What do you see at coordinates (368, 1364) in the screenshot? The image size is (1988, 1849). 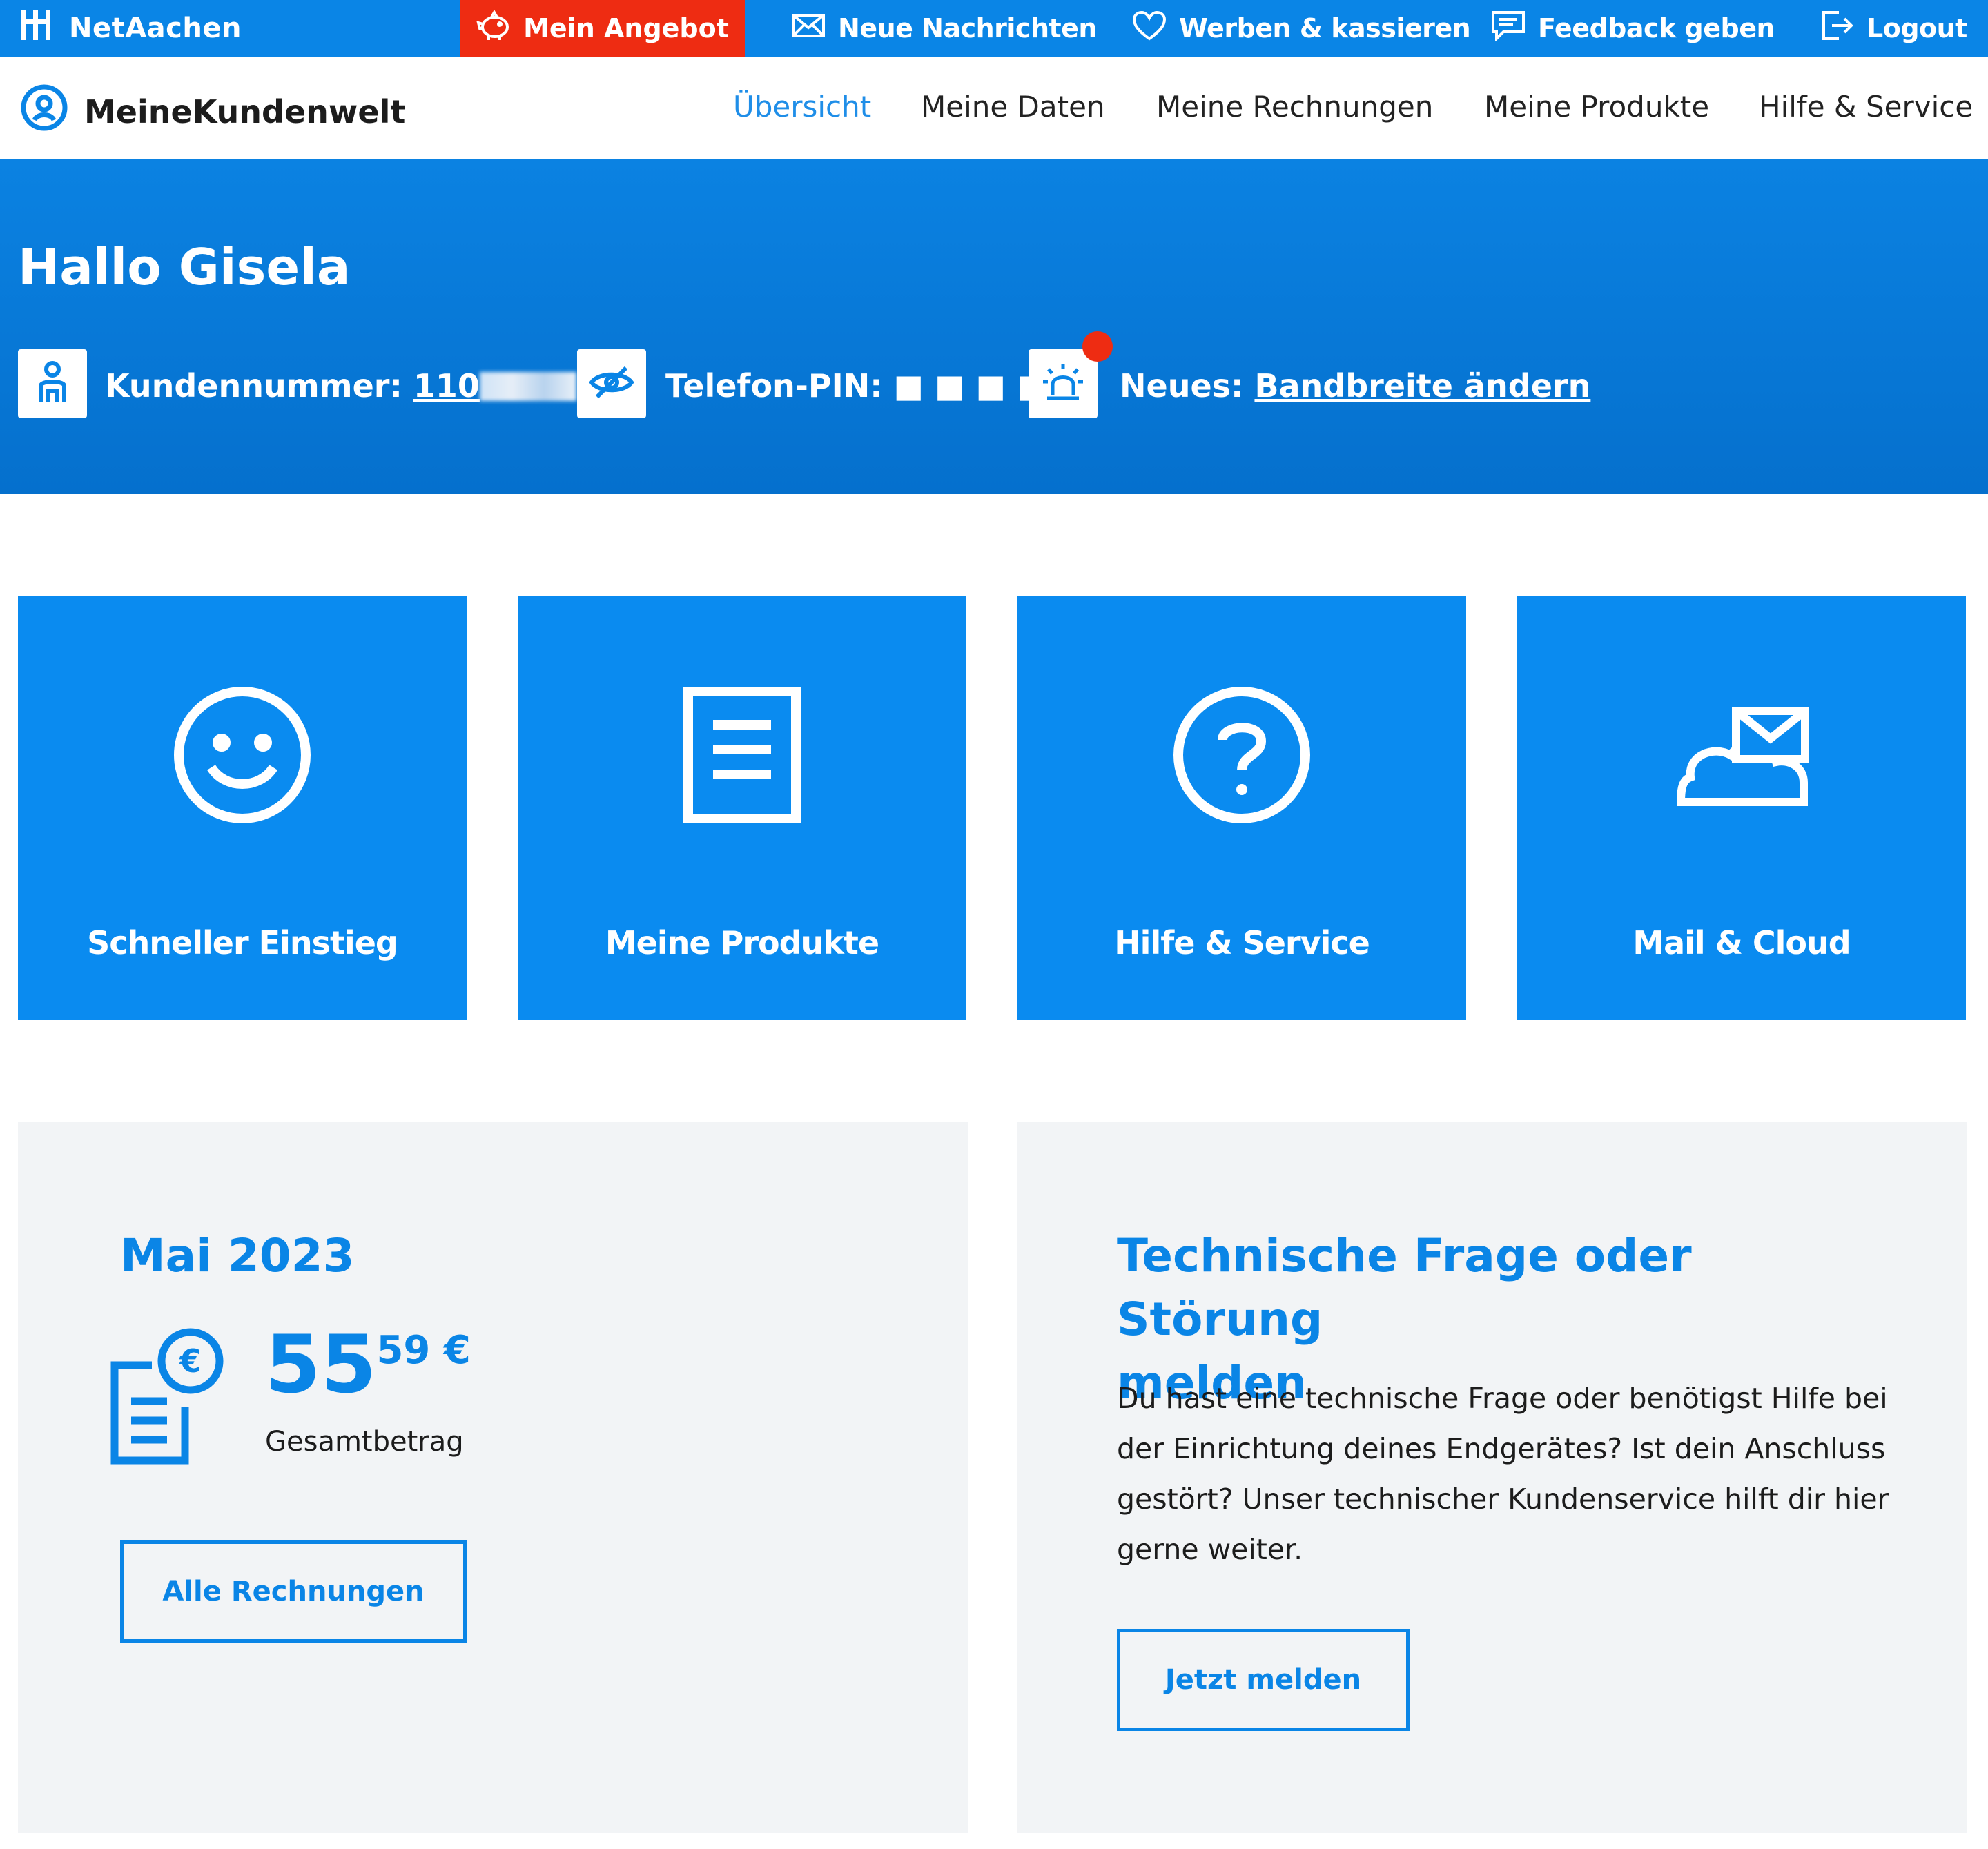 I see `invoice-amount: 5559 €` at bounding box center [368, 1364].